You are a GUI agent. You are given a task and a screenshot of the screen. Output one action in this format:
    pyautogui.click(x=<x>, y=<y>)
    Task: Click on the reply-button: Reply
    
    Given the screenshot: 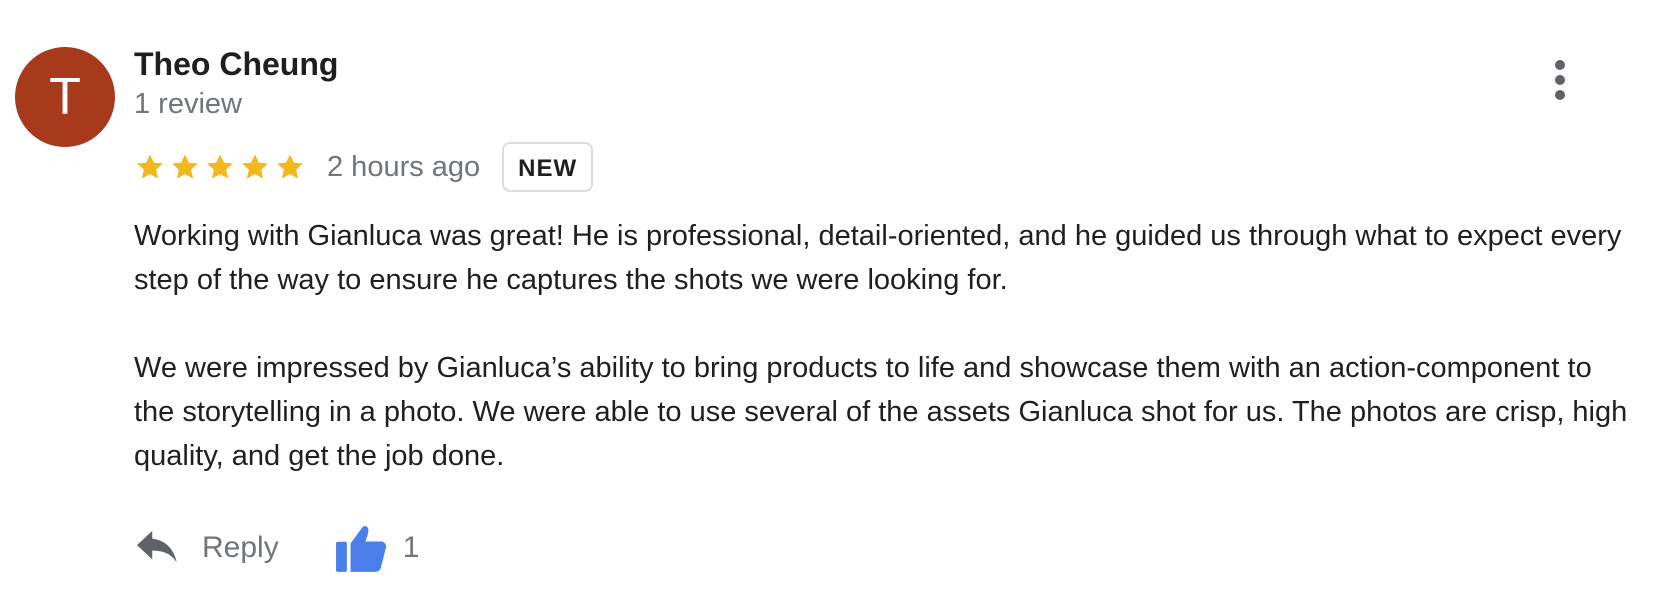 What is the action you would take?
    pyautogui.click(x=206, y=548)
    